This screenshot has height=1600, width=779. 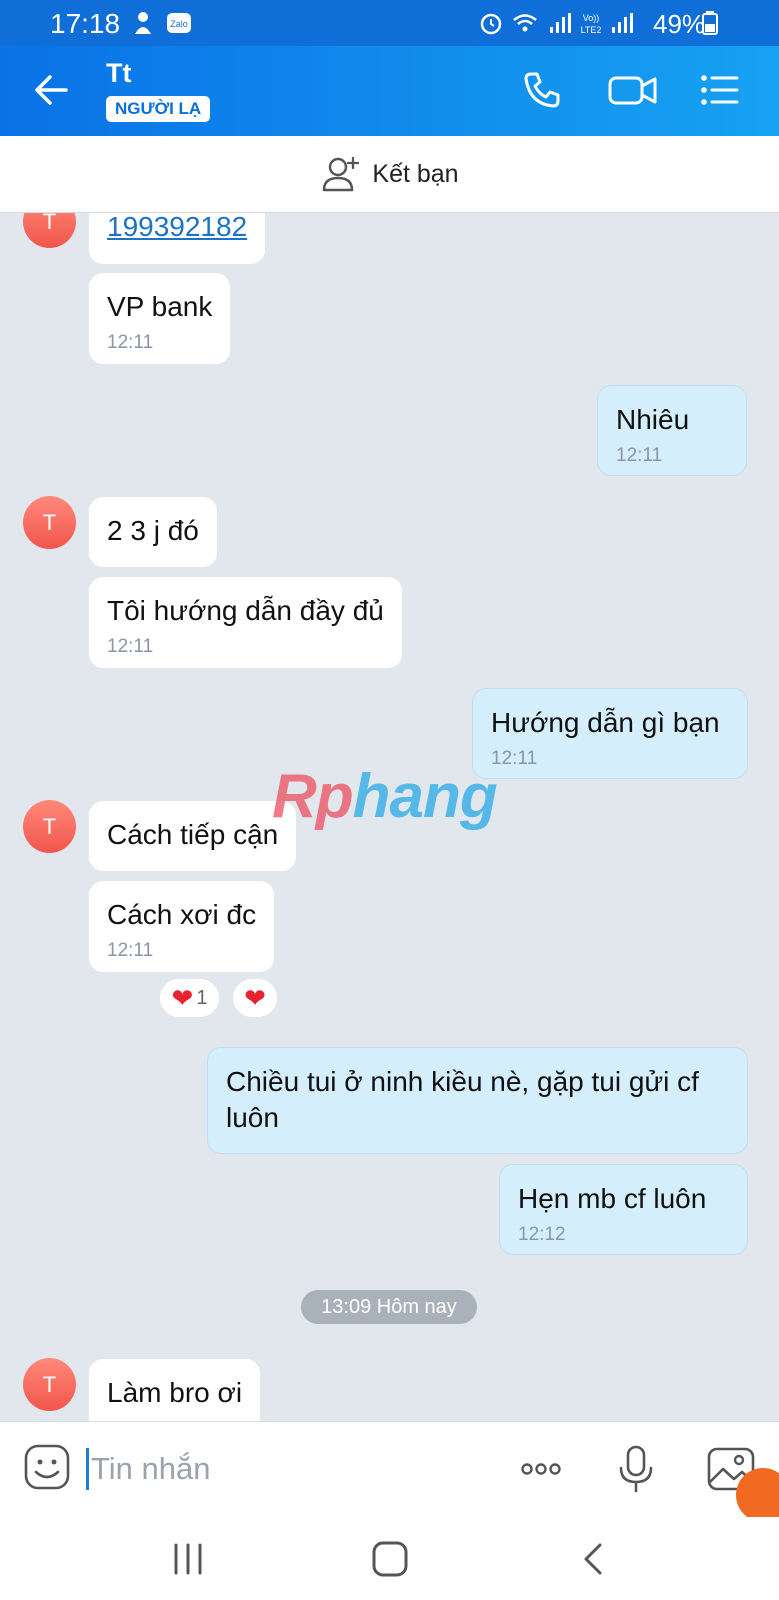 I want to click on message-incoming: Làm bro ơi, so click(x=175, y=1390).